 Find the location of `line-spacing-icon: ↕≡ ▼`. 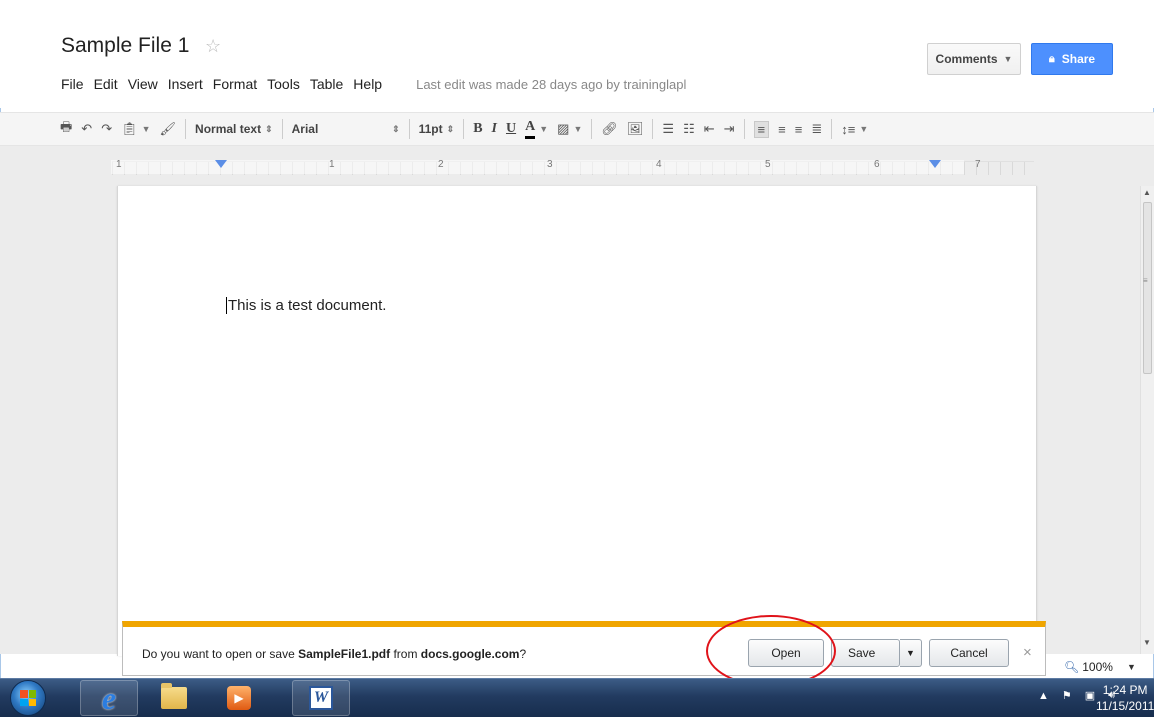

line-spacing-icon: ↕≡ ▼ is located at coordinates (854, 129).